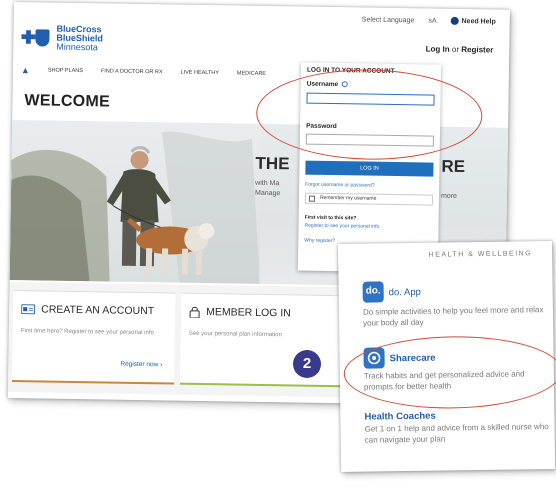 The image size is (556, 501). Describe the element at coordinates (405, 292) in the screenshot. I see `do-app-link: do. App` at that location.